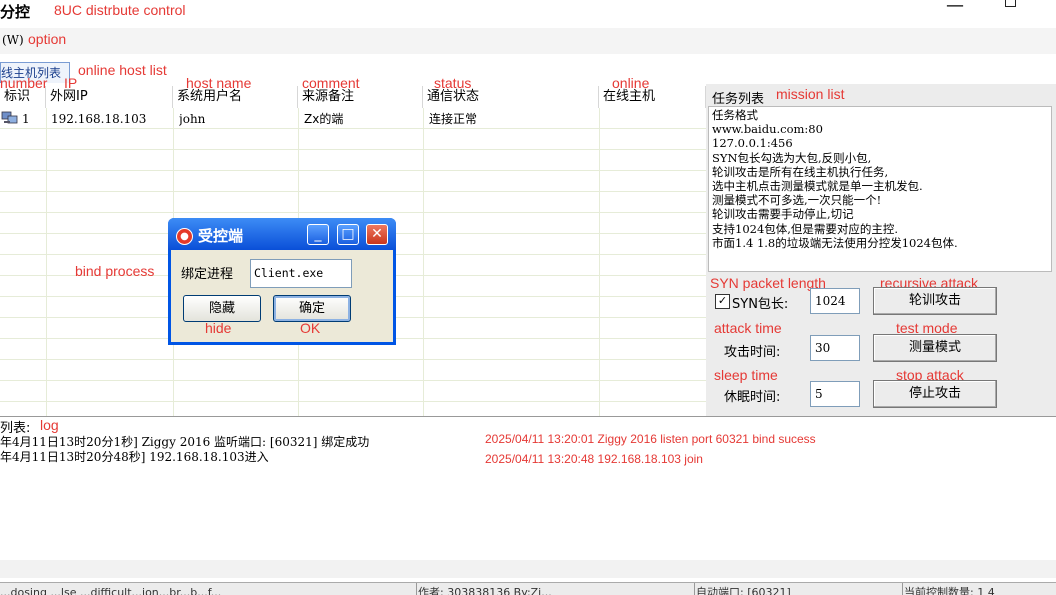  Describe the element at coordinates (835, 394) in the screenshot. I see `sleep-time-input: 5` at that location.